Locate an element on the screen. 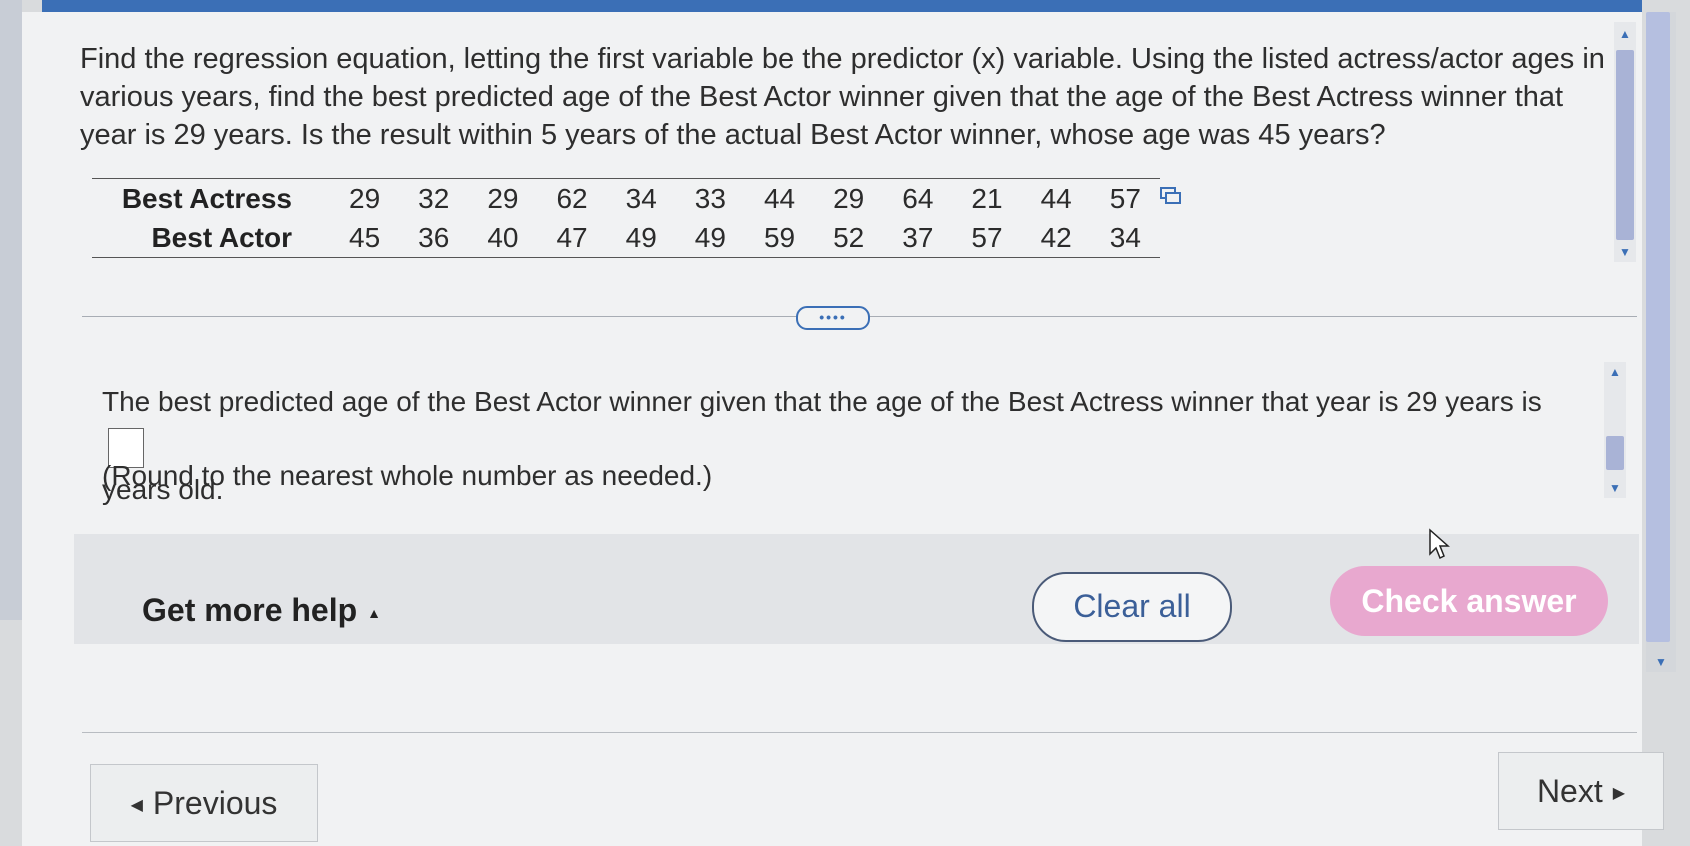  next-label: Next is located at coordinates (1569, 791).